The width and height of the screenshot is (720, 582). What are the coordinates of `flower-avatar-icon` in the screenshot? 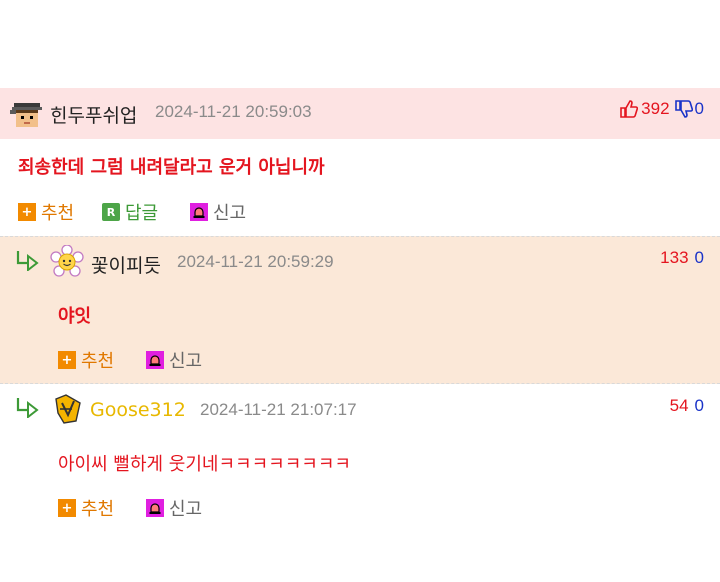 It's located at (67, 260).